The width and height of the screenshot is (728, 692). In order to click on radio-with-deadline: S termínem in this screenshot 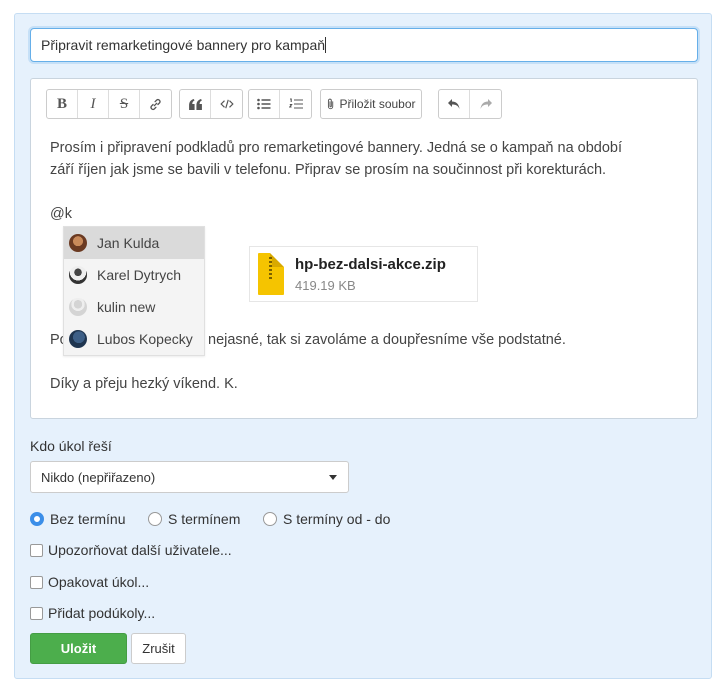, I will do `click(194, 519)`.